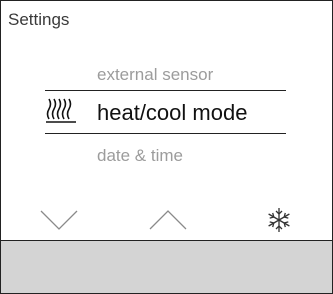 This screenshot has height=294, width=333. What do you see at coordinates (61, 110) in the screenshot?
I see `heat-waves-icon` at bounding box center [61, 110].